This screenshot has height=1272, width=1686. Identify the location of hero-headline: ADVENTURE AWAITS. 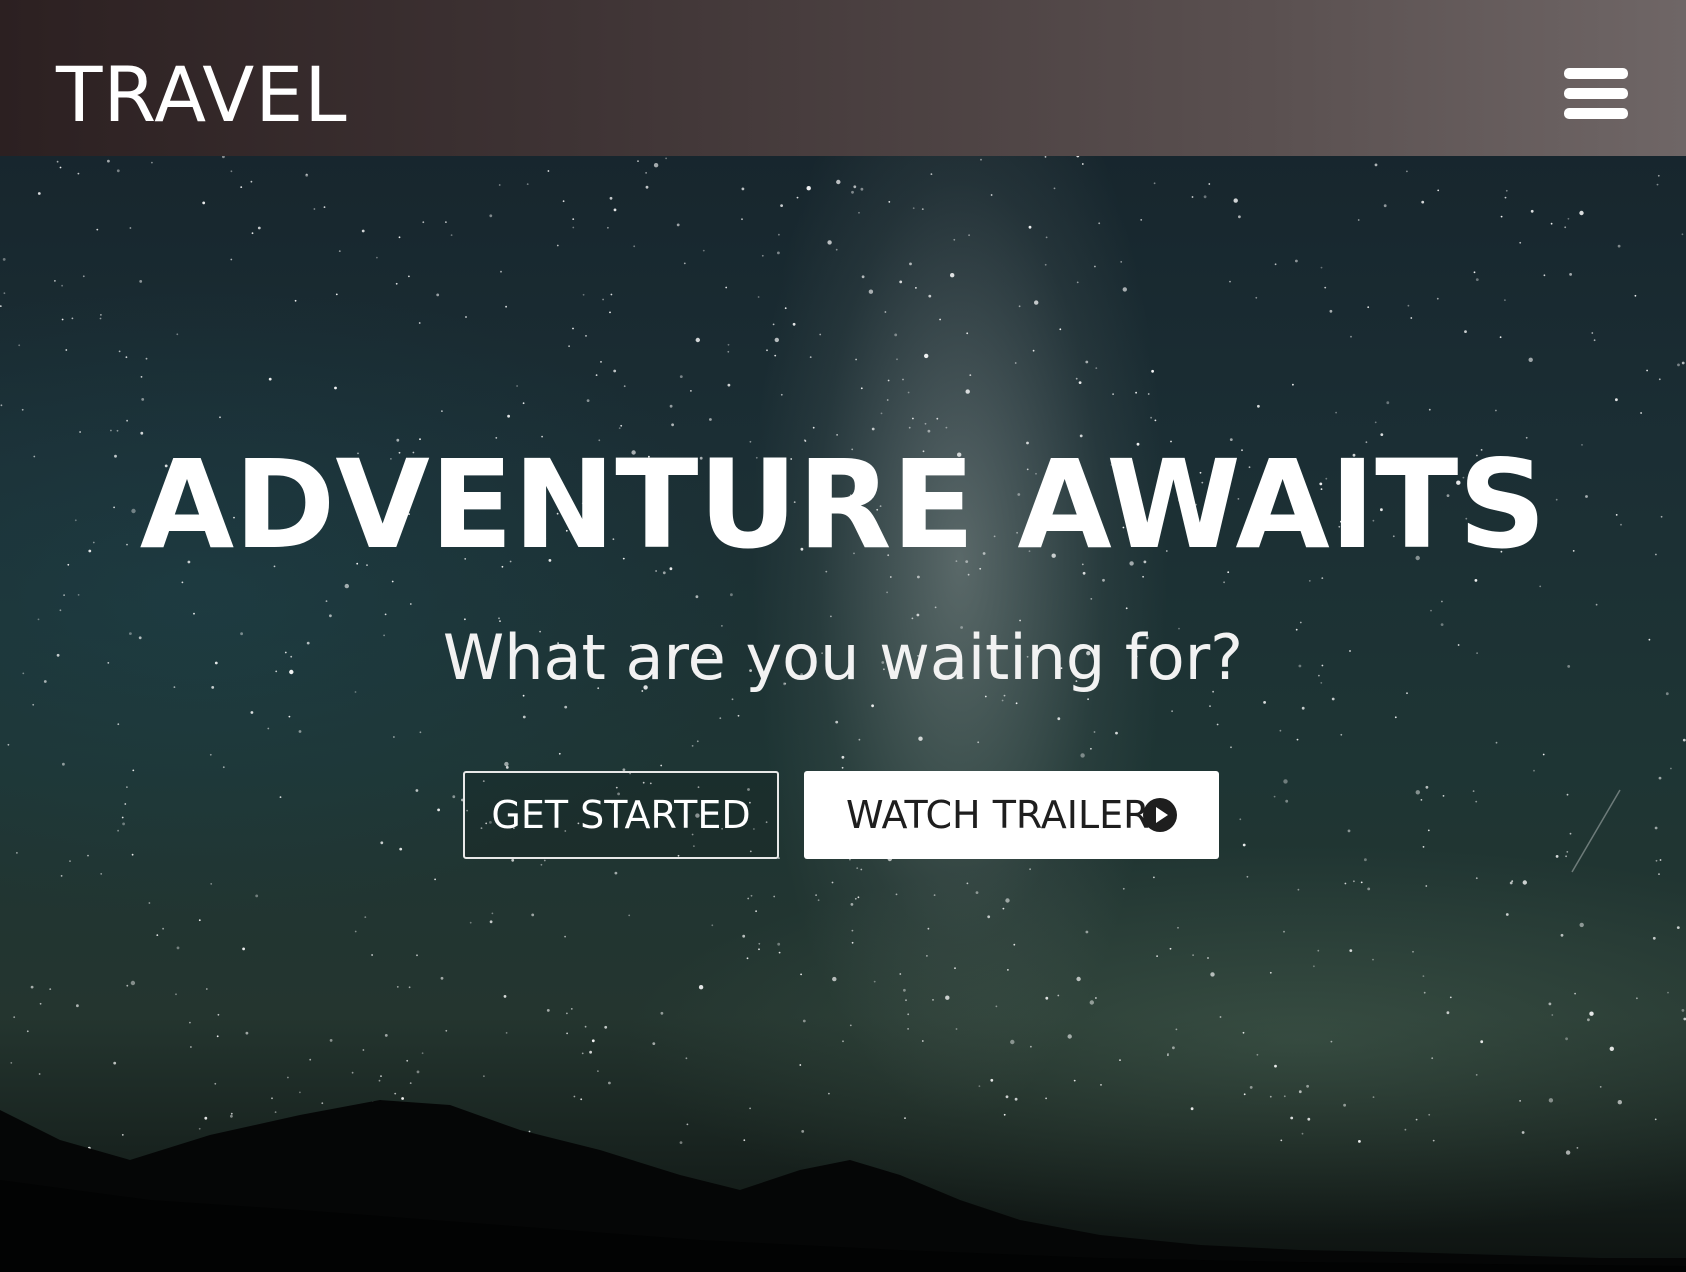
(843, 505).